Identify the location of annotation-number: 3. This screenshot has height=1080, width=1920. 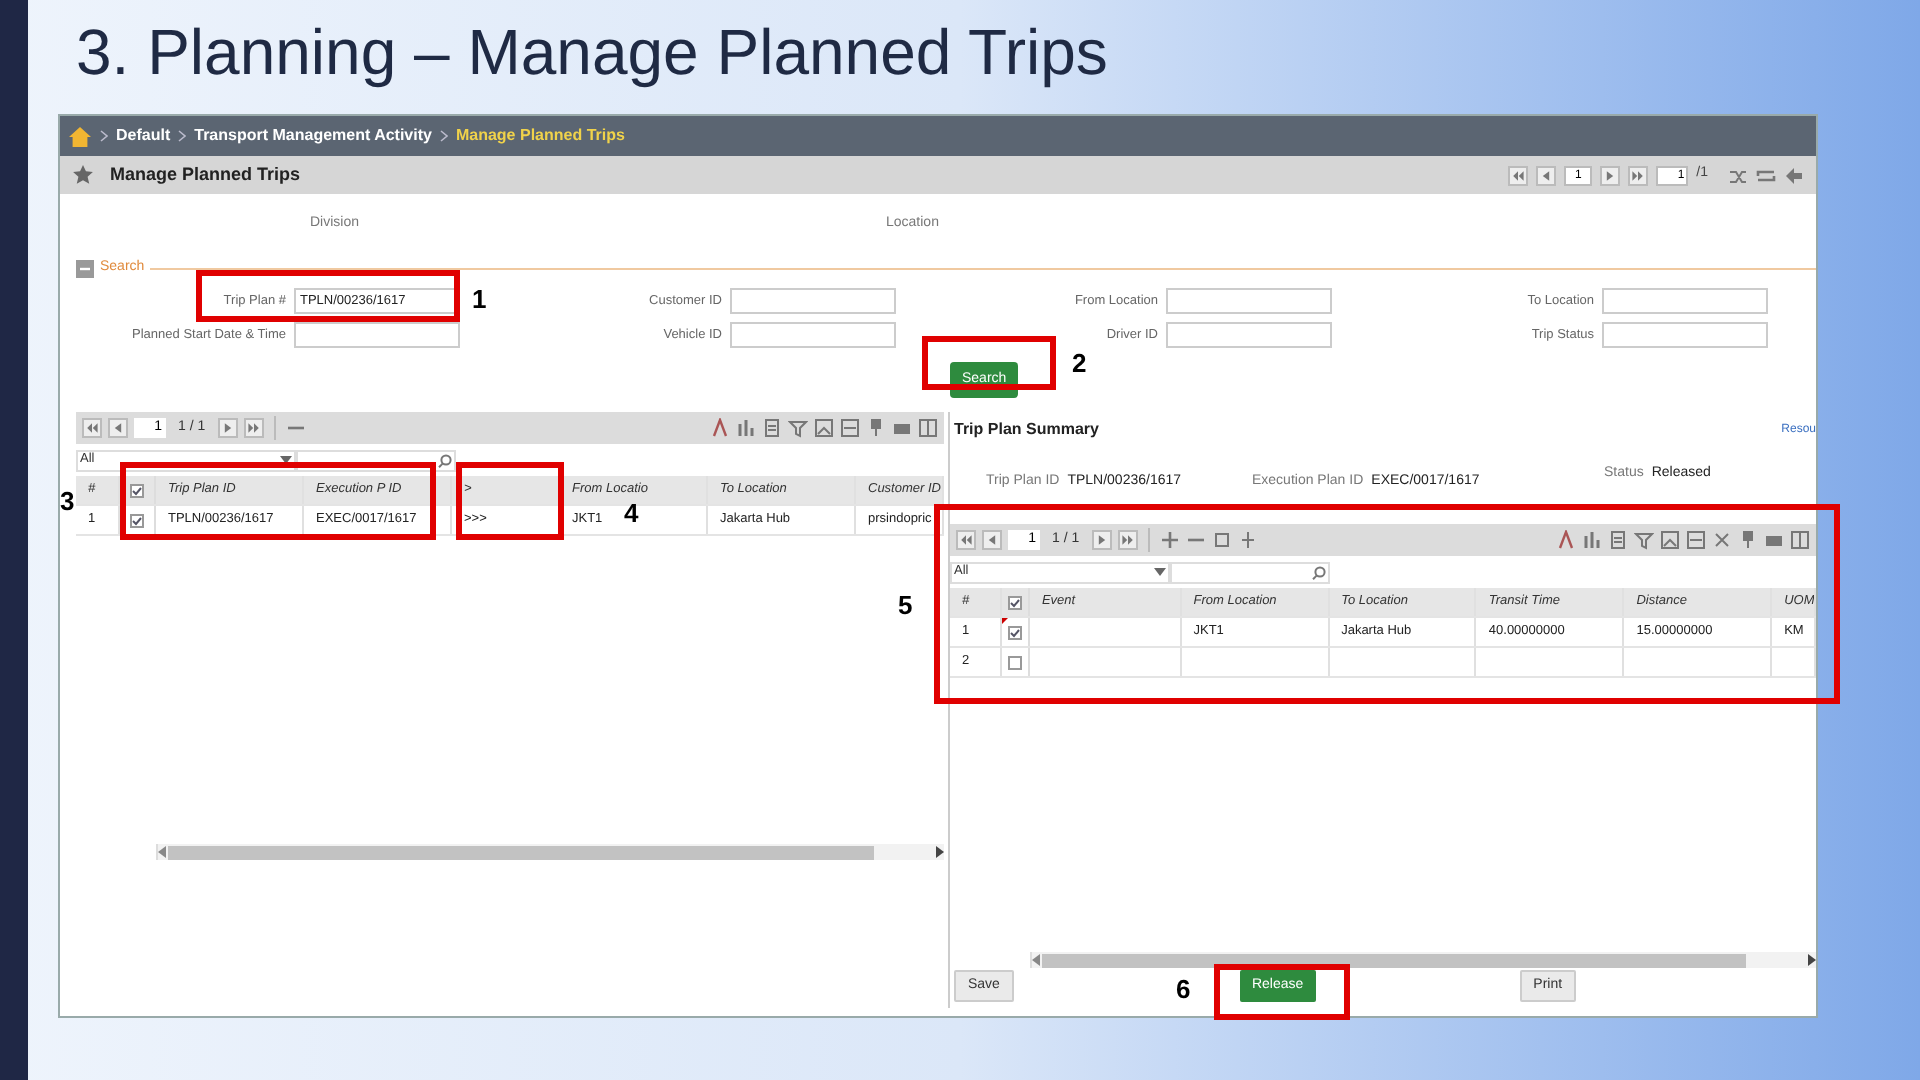
(67, 502).